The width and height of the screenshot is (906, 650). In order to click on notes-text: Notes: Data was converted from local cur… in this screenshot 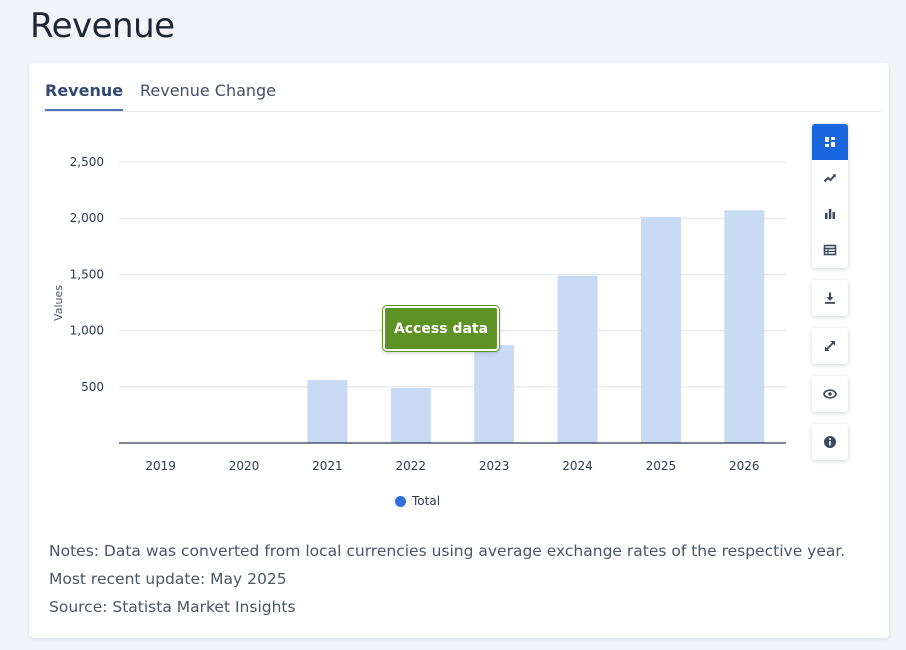, I will do `click(447, 551)`.